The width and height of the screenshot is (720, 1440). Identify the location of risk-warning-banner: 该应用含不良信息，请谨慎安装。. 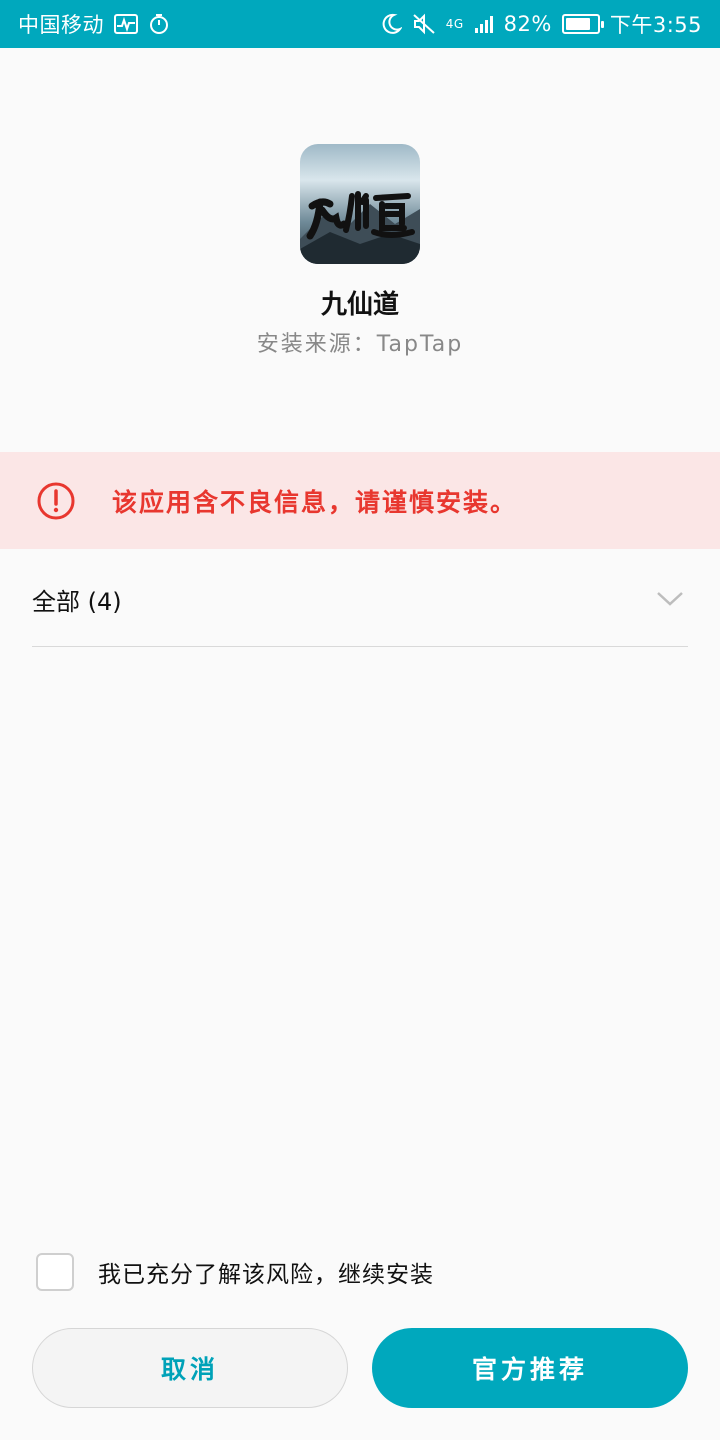
(360, 500).